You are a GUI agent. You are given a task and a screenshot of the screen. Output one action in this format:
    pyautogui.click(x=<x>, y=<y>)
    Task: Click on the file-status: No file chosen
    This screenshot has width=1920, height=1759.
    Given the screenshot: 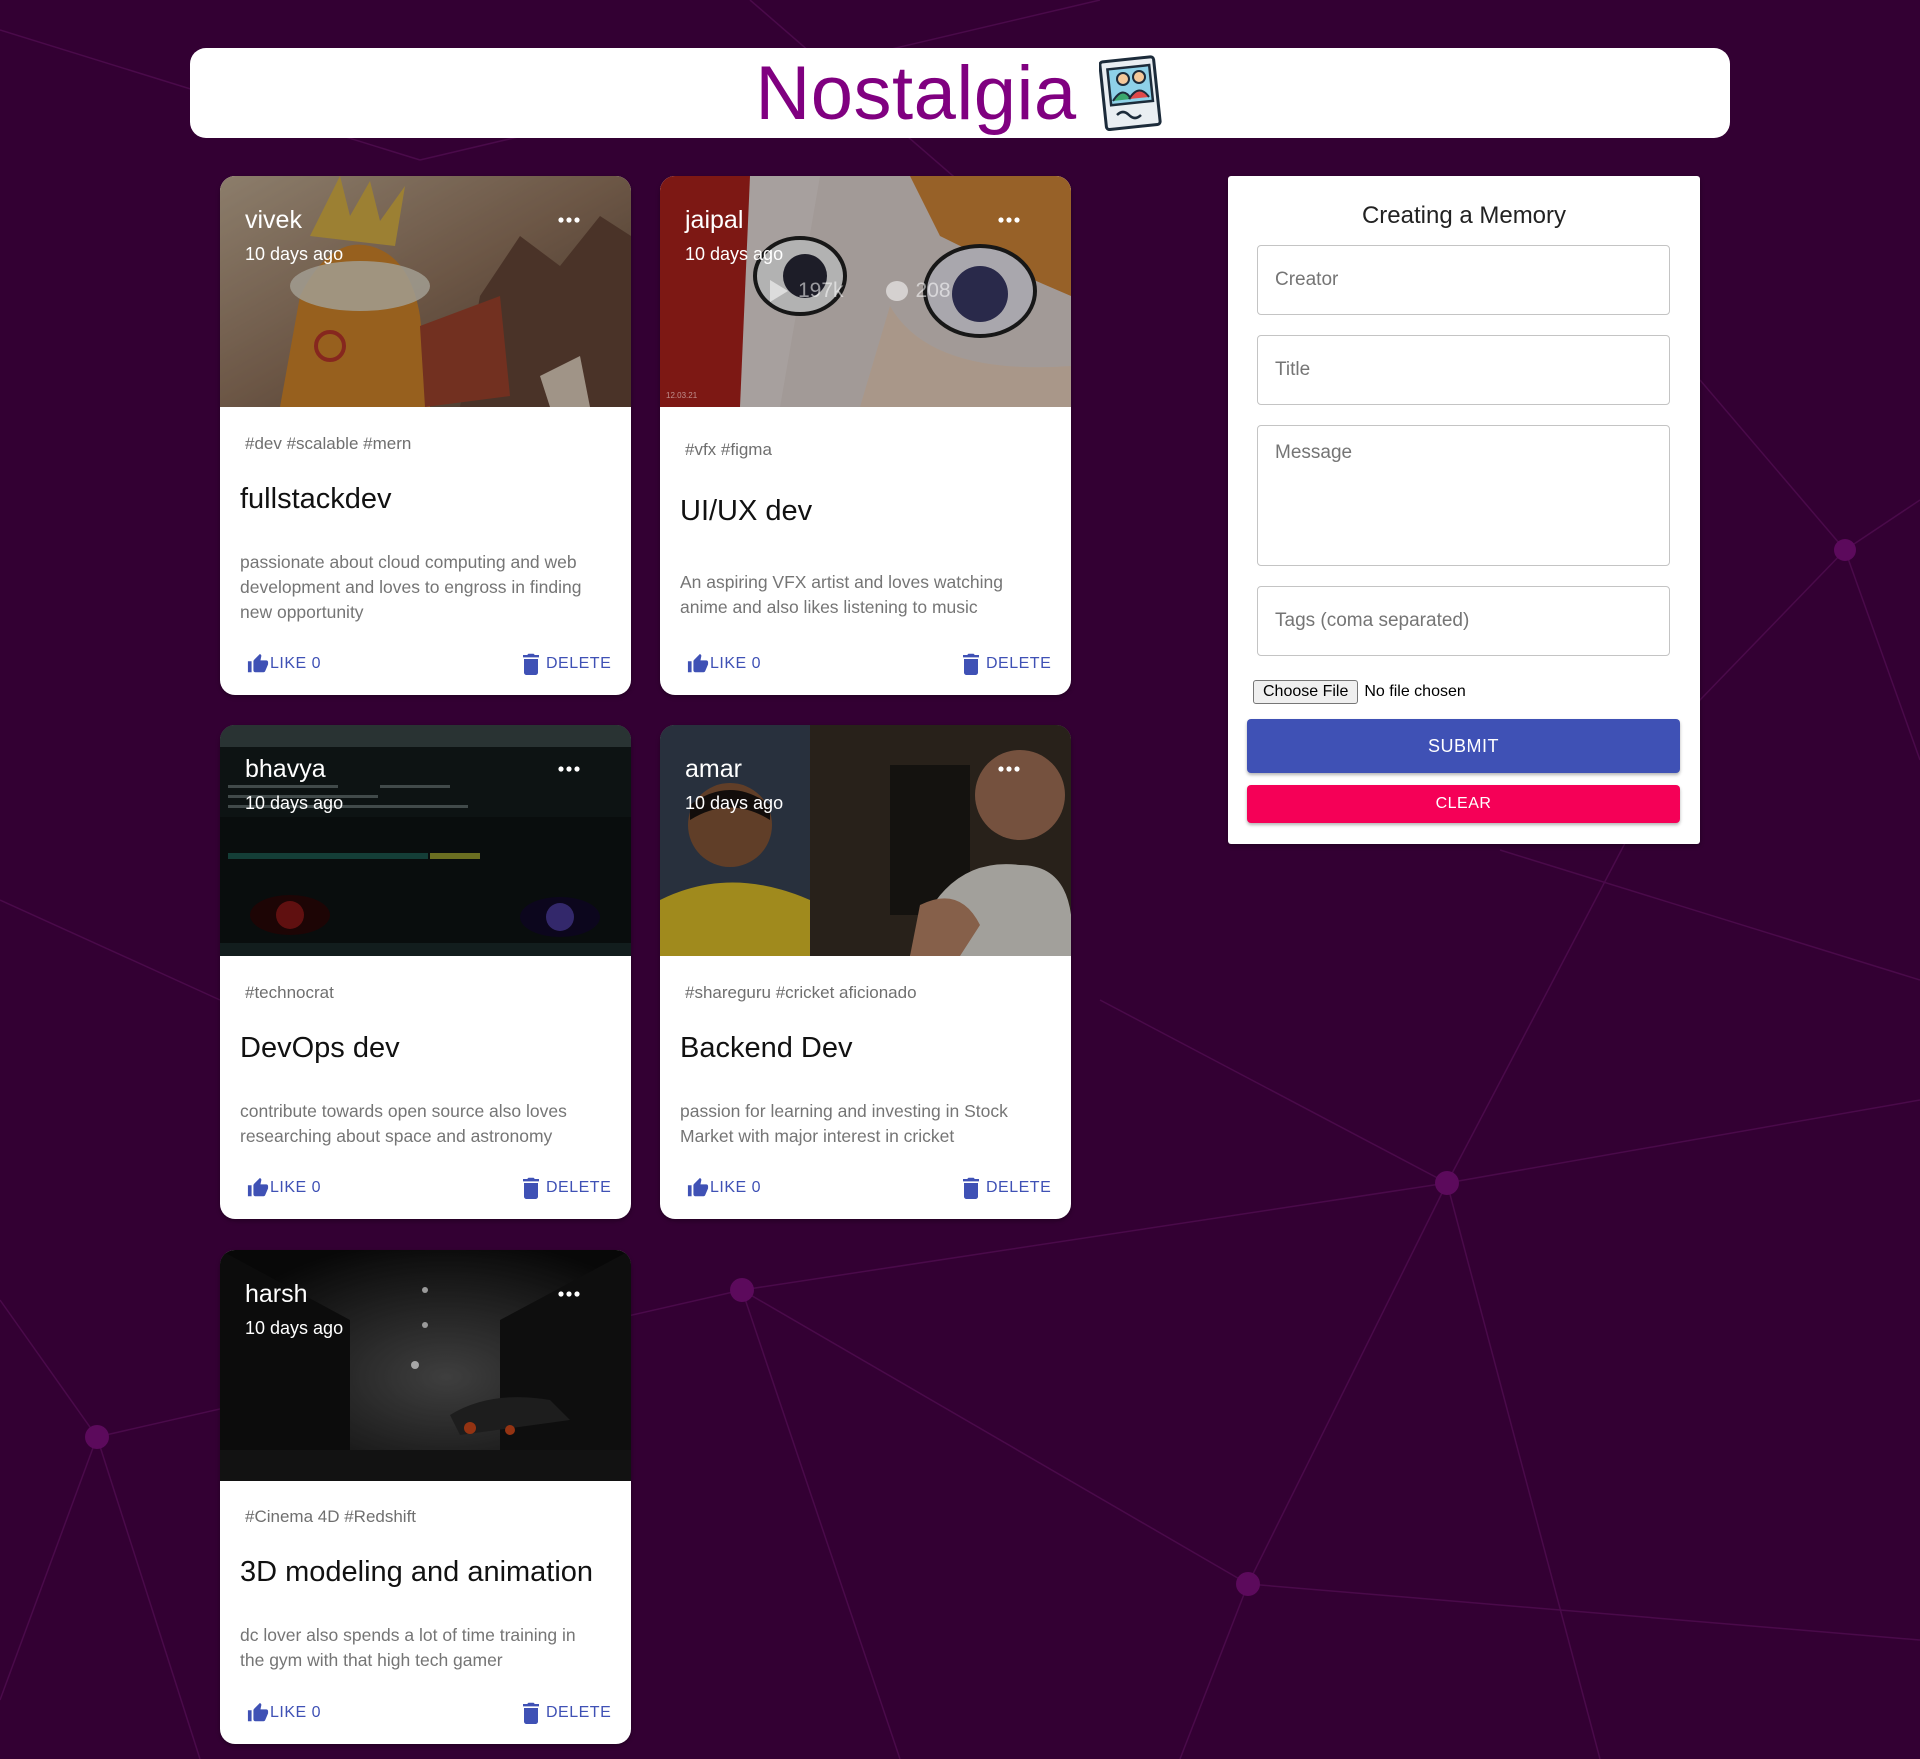 What is the action you would take?
    pyautogui.click(x=1415, y=691)
    